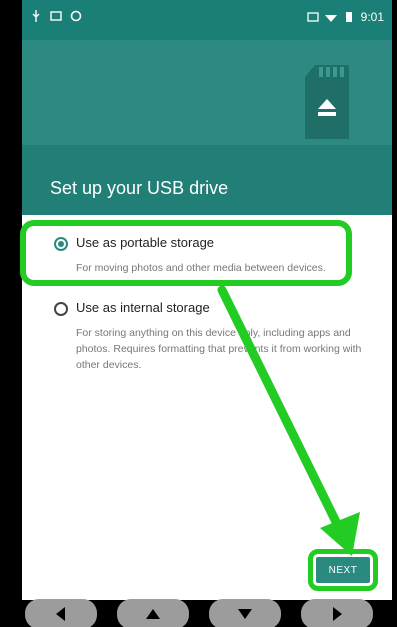 Image resolution: width=397 pixels, height=627 pixels. I want to click on nav-right-button, so click(336, 612).